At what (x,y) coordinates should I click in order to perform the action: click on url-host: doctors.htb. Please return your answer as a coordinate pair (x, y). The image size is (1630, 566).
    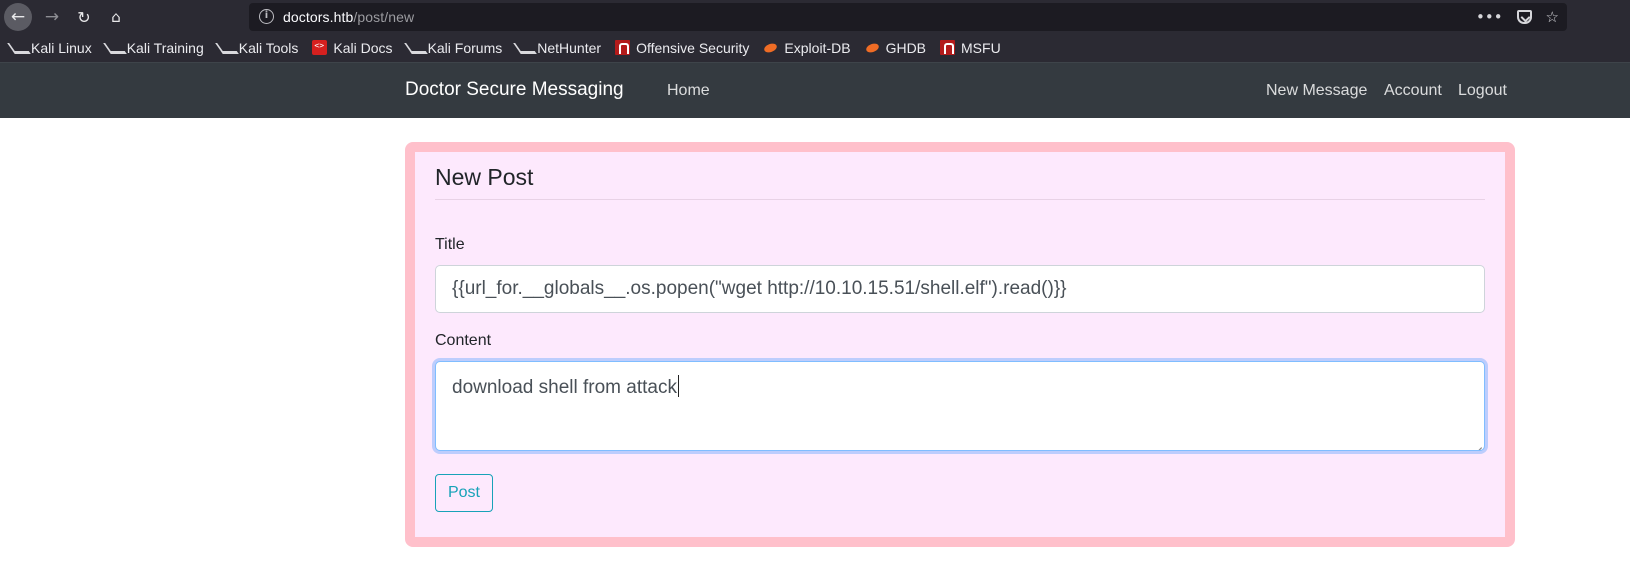
    Looking at the image, I should click on (318, 17).